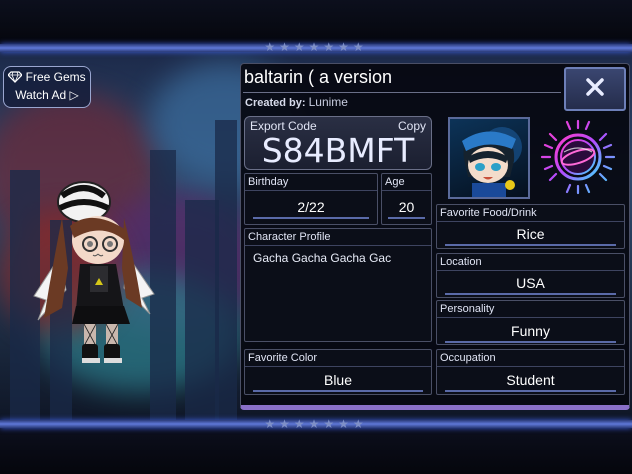  What do you see at coordinates (402, 92) in the screenshot?
I see `title-divider` at bounding box center [402, 92].